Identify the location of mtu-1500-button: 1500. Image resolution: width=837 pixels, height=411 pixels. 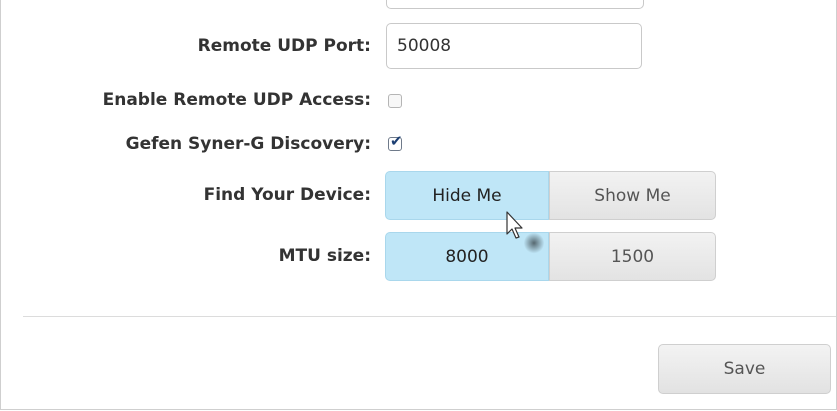
(632, 256).